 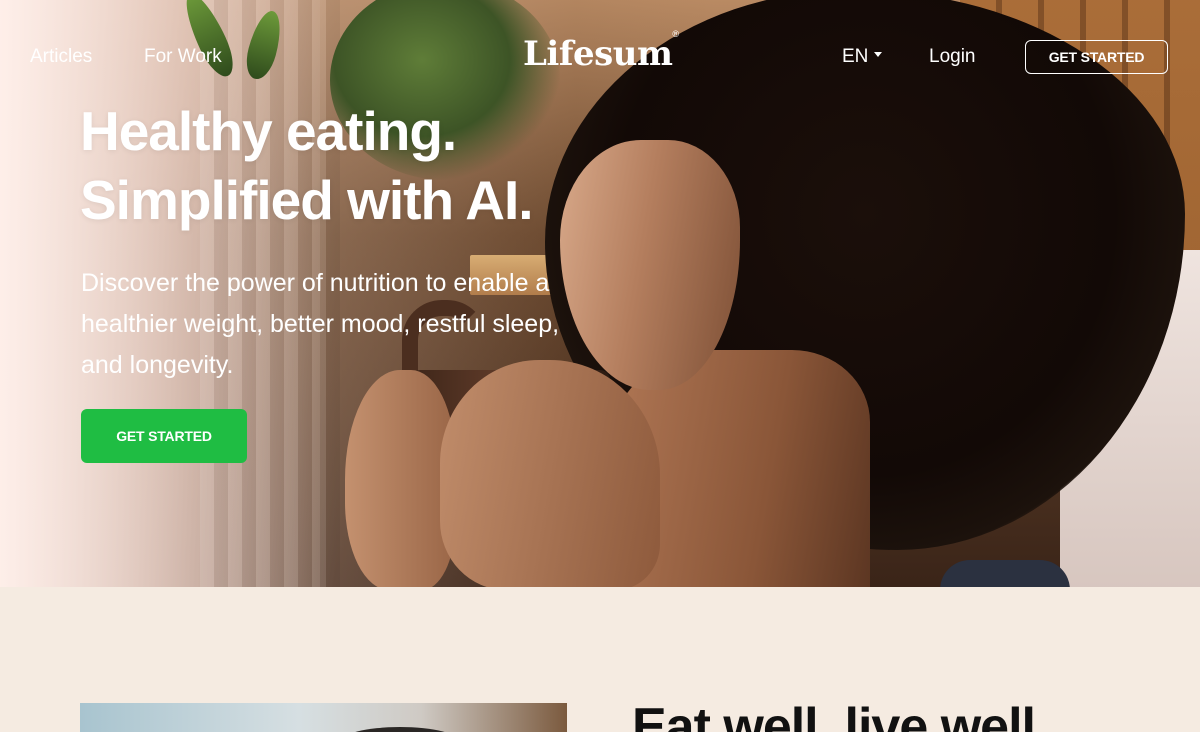 I want to click on language-selector: EN, so click(x=862, y=57).